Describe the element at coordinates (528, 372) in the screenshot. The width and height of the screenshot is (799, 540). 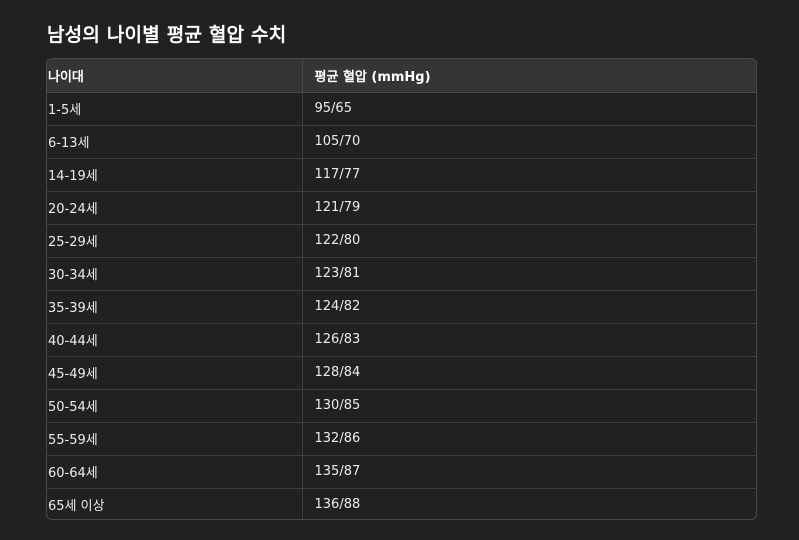
I see `blood-pressure-cell: 128/84` at that location.